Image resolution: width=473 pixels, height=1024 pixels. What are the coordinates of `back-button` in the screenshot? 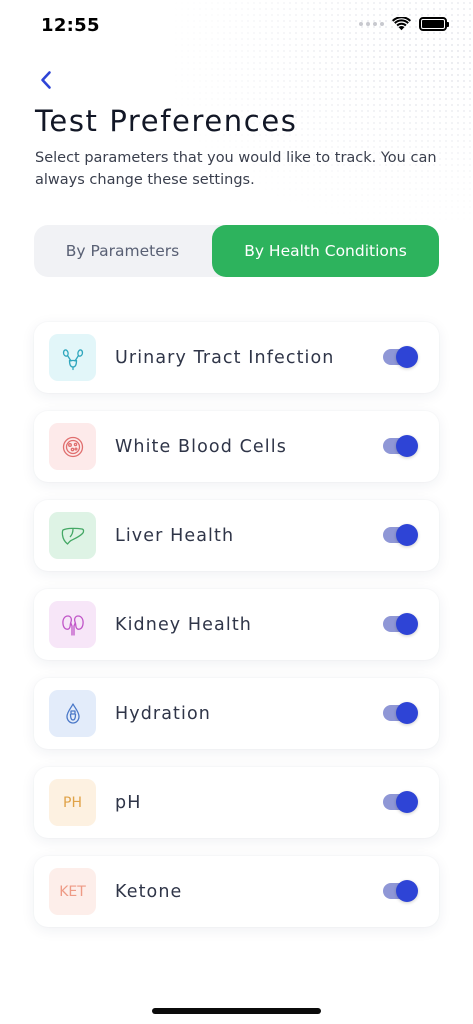 It's located at (46, 80).